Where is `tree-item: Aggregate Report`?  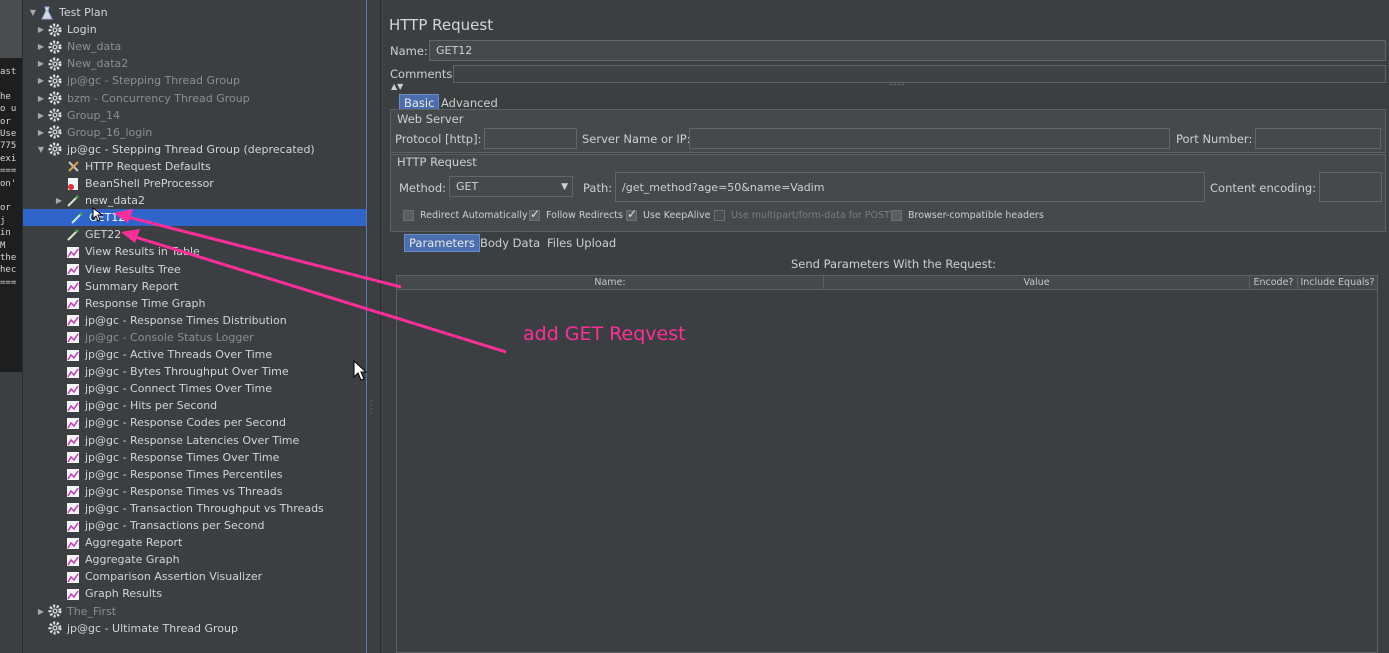
tree-item: Aggregate Report is located at coordinates (118, 542).